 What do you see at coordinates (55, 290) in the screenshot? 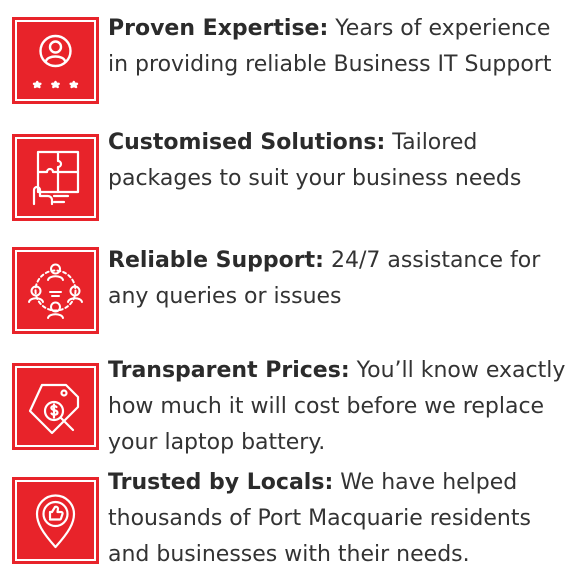
I see `team-network-icon` at bounding box center [55, 290].